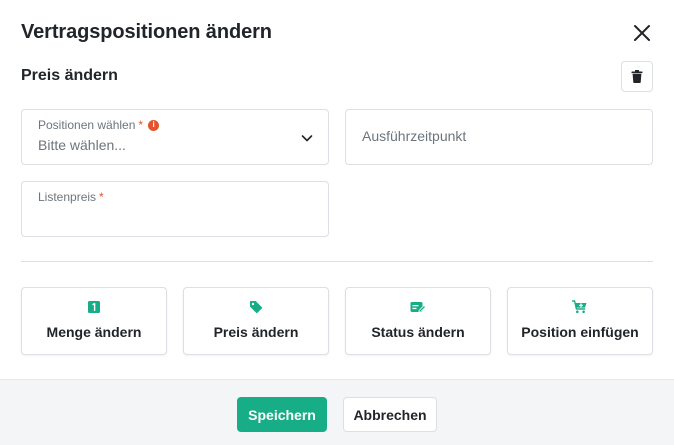  Describe the element at coordinates (499, 137) in the screenshot. I see `execution-time-field: Ausführzeitpunkt` at that location.